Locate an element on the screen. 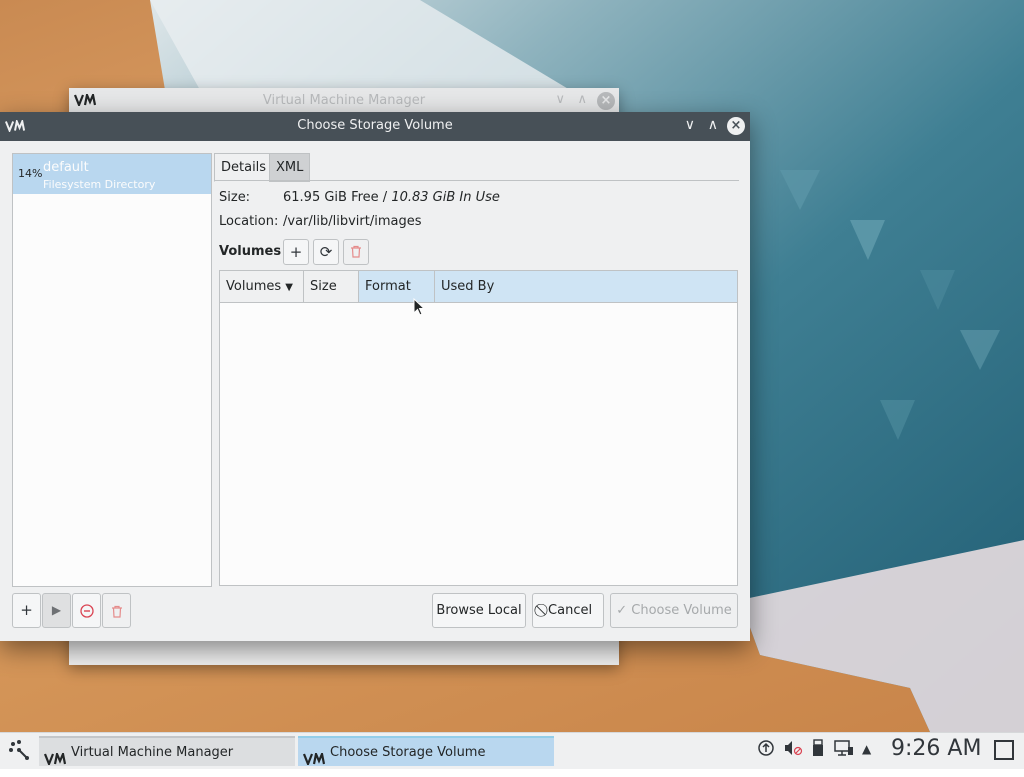 The height and width of the screenshot is (777, 1024). mouse-cursor-icon is located at coordinates (419, 307).